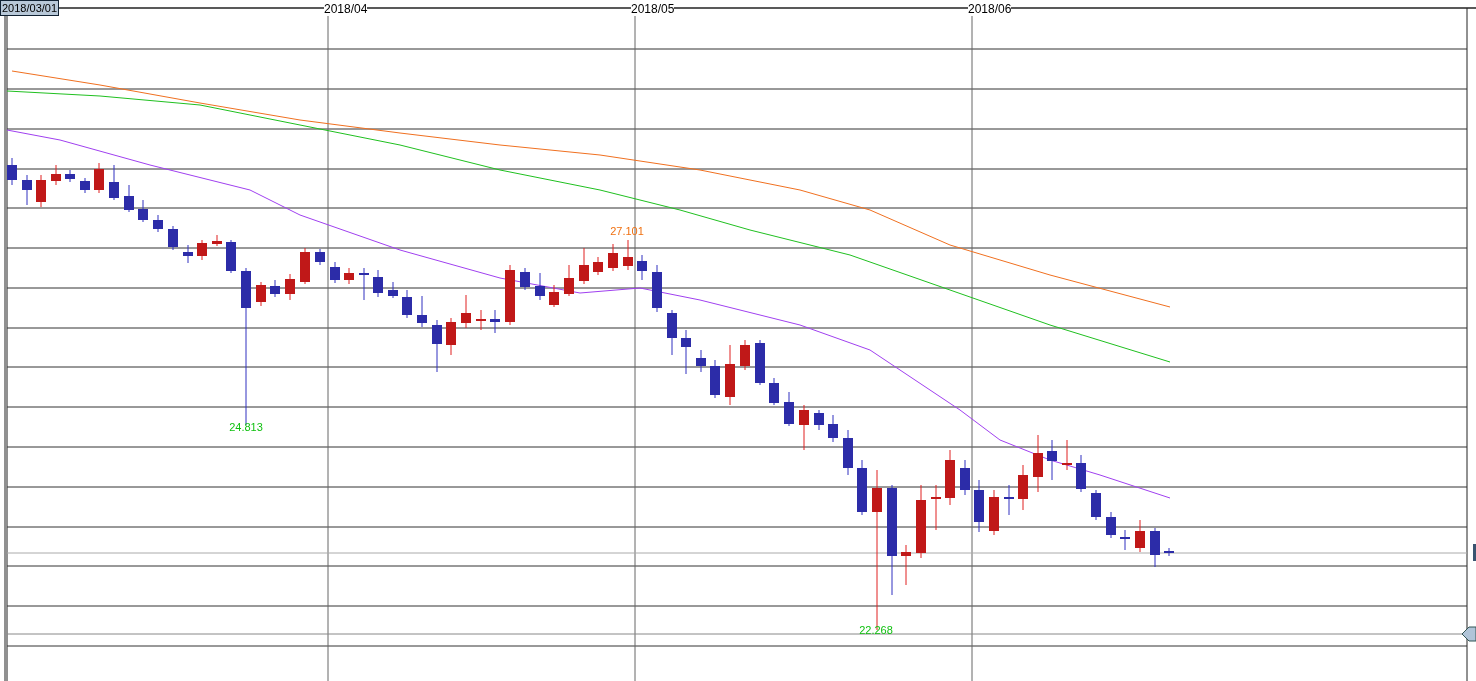 The image size is (1476, 681). Describe the element at coordinates (30, 8) in the screenshot. I see `date-badge: 2018/03/01` at that location.